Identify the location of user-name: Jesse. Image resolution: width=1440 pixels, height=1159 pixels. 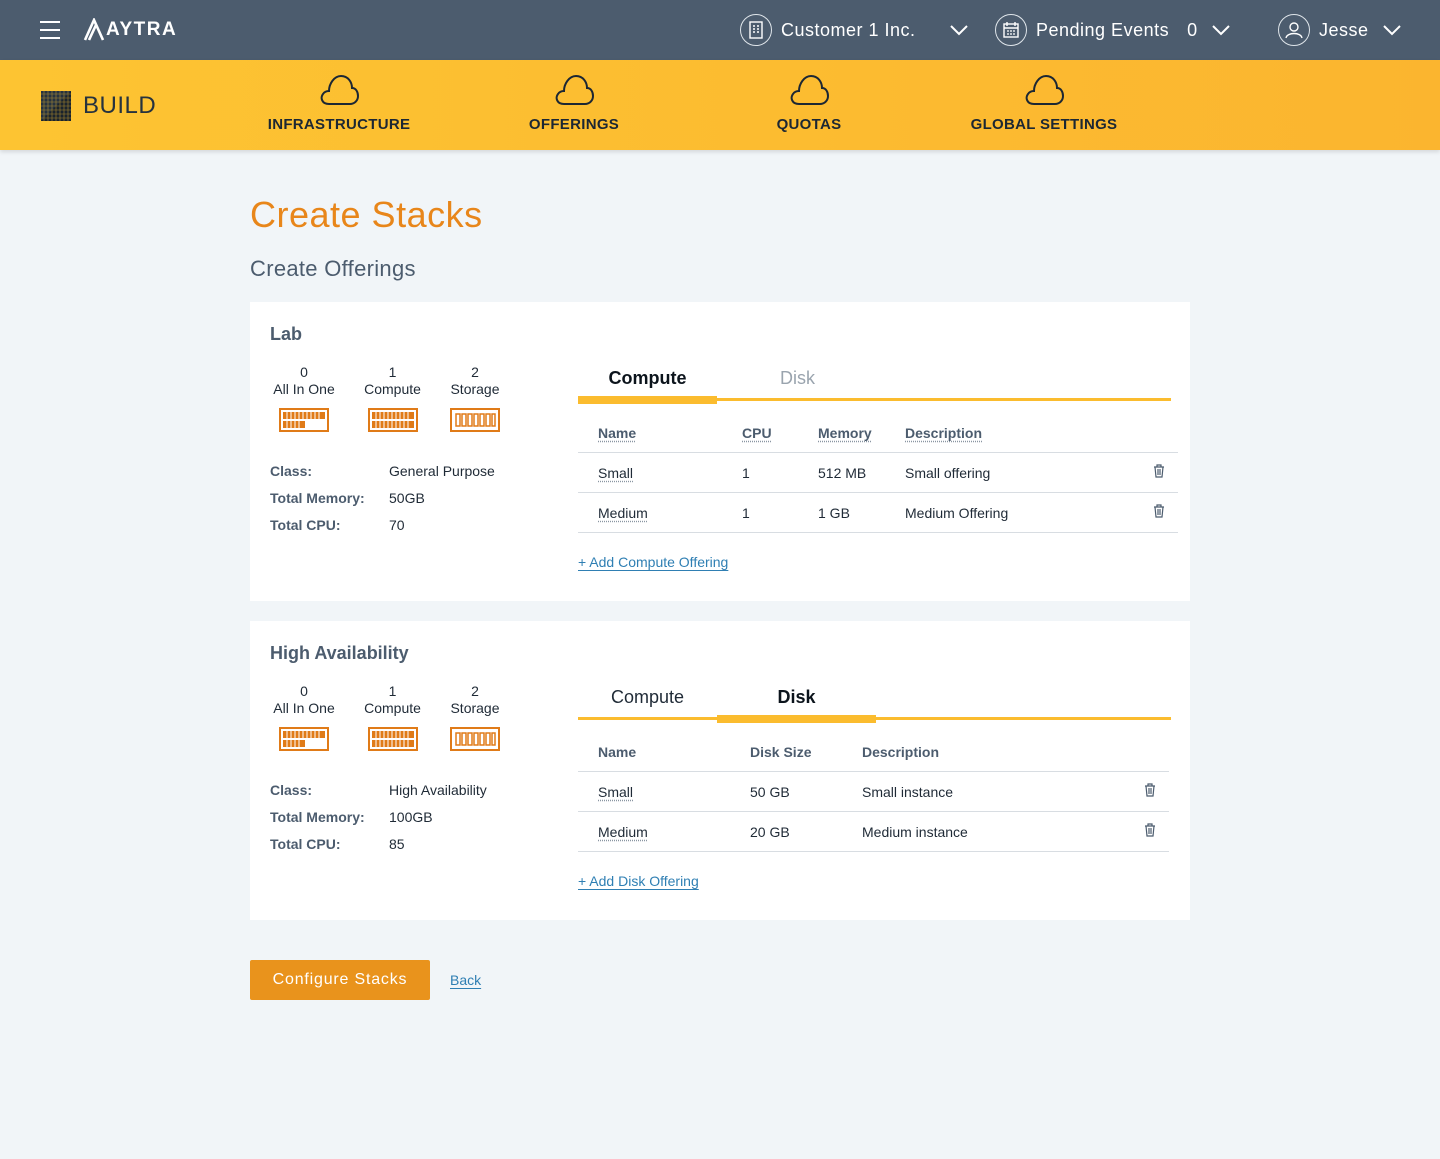
(1344, 29).